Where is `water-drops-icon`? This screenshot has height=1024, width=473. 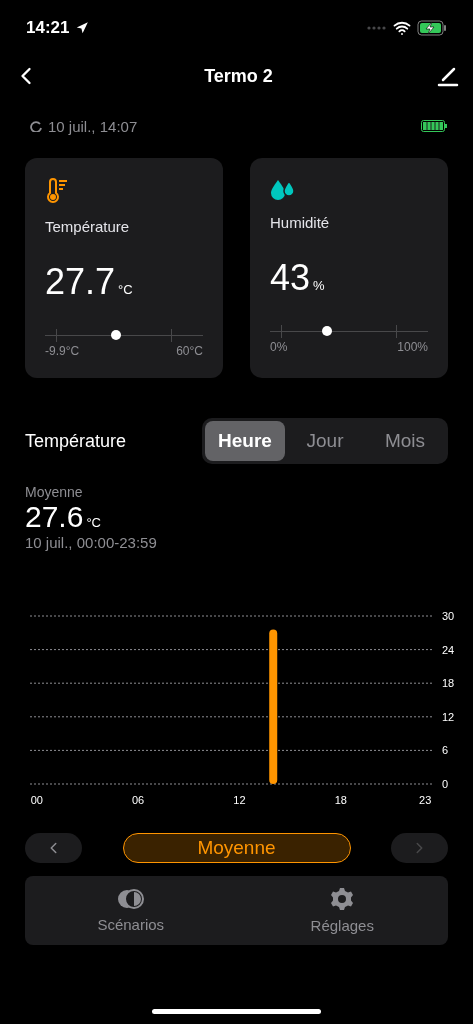
water-drops-icon is located at coordinates (283, 189).